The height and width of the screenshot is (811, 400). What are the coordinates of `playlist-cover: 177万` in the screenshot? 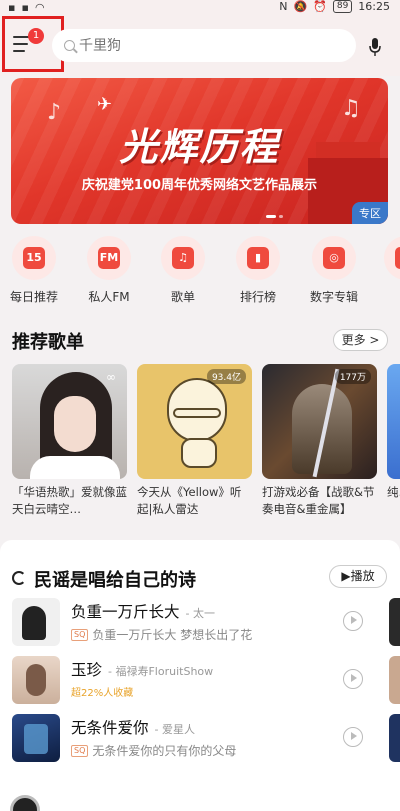 It's located at (319, 421).